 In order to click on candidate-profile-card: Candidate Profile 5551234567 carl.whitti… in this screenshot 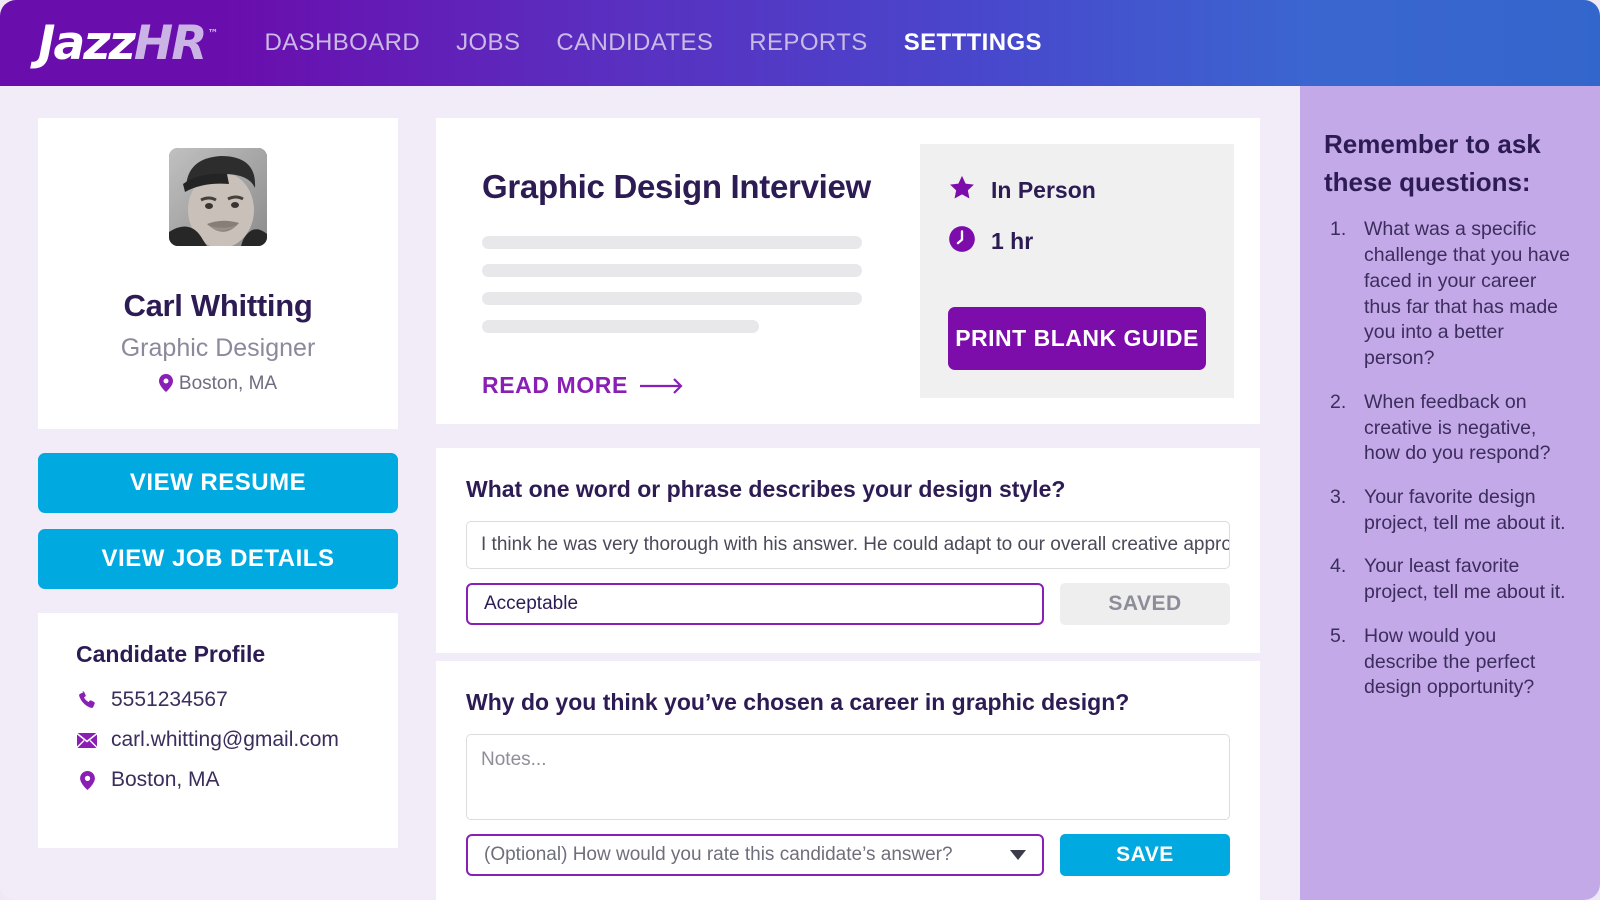, I will do `click(218, 730)`.